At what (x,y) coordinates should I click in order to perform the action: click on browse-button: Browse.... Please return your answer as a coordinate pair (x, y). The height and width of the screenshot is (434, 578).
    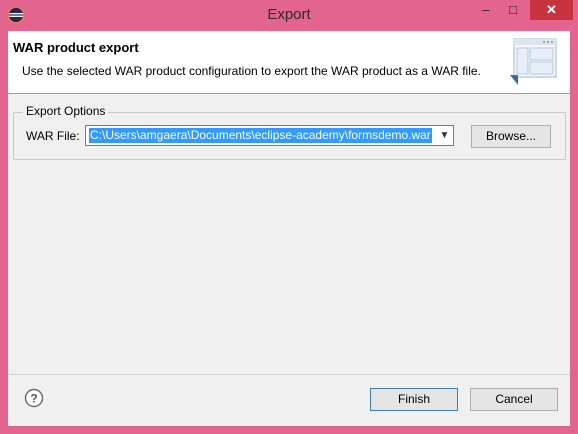
    Looking at the image, I should click on (511, 136).